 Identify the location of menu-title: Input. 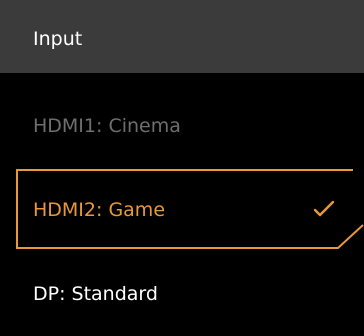
(58, 39).